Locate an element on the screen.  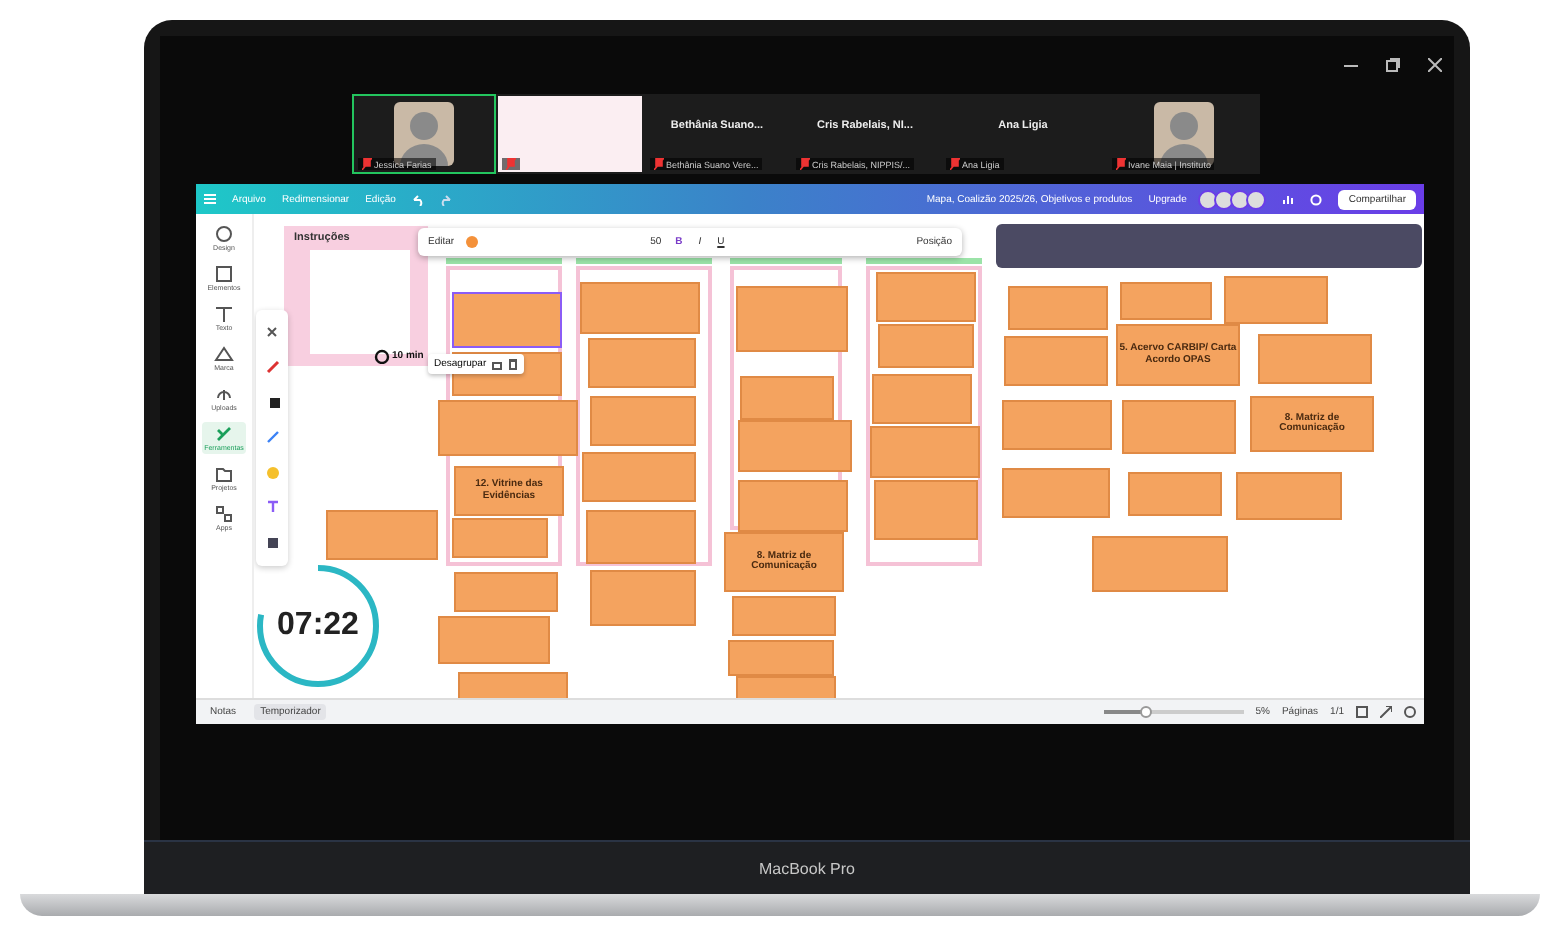
table-icon is located at coordinates (272, 542).